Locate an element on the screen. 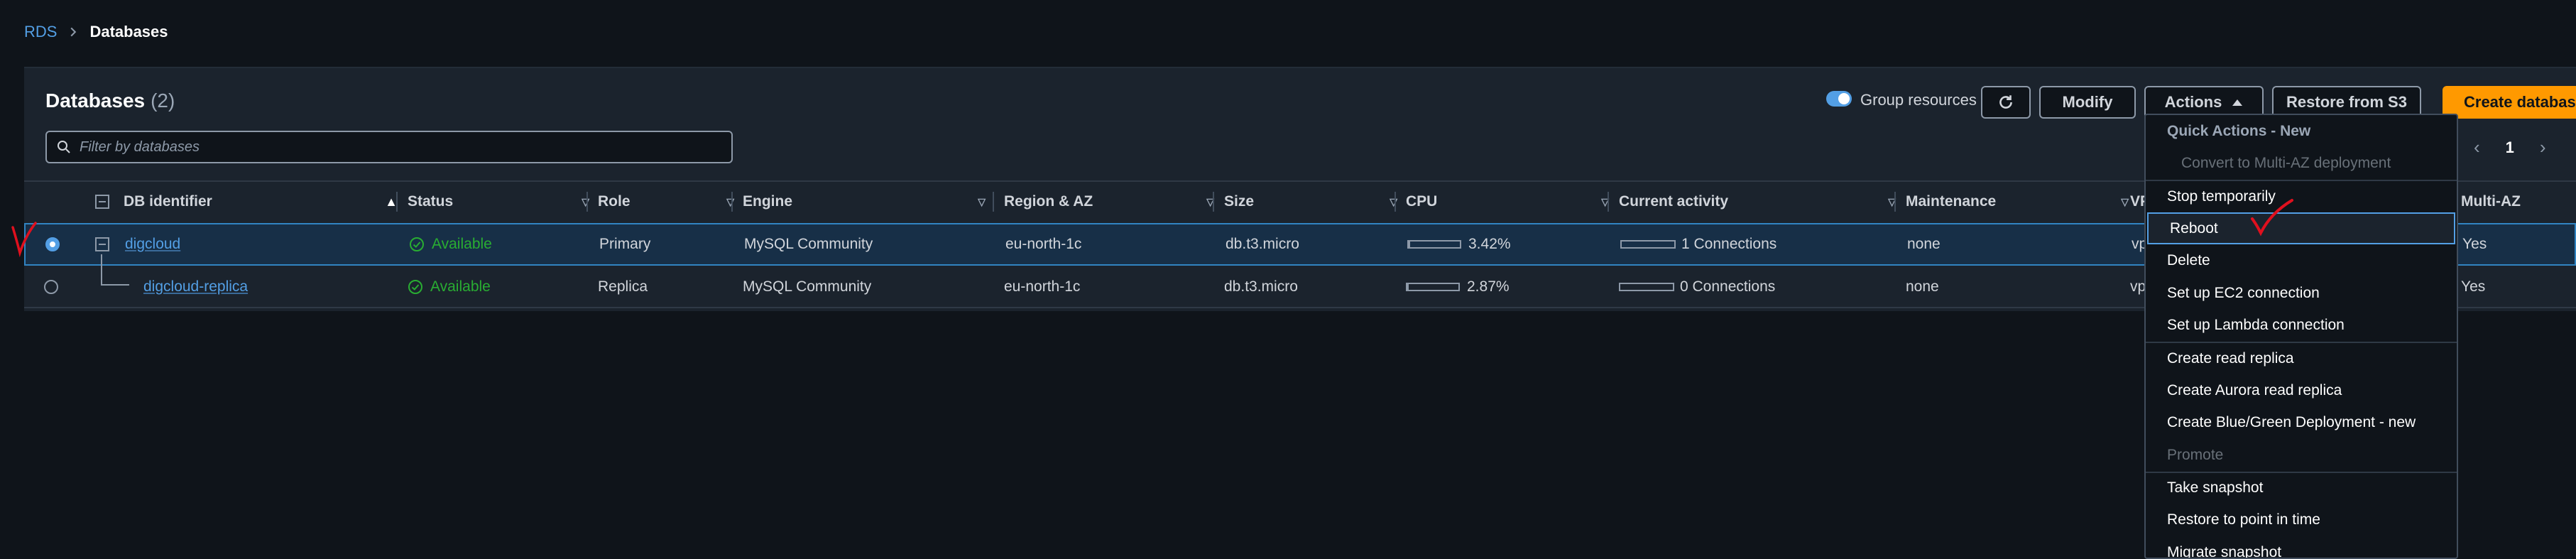 The image size is (2576, 559). activity-cell: 1 Connections is located at coordinates (1698, 244).